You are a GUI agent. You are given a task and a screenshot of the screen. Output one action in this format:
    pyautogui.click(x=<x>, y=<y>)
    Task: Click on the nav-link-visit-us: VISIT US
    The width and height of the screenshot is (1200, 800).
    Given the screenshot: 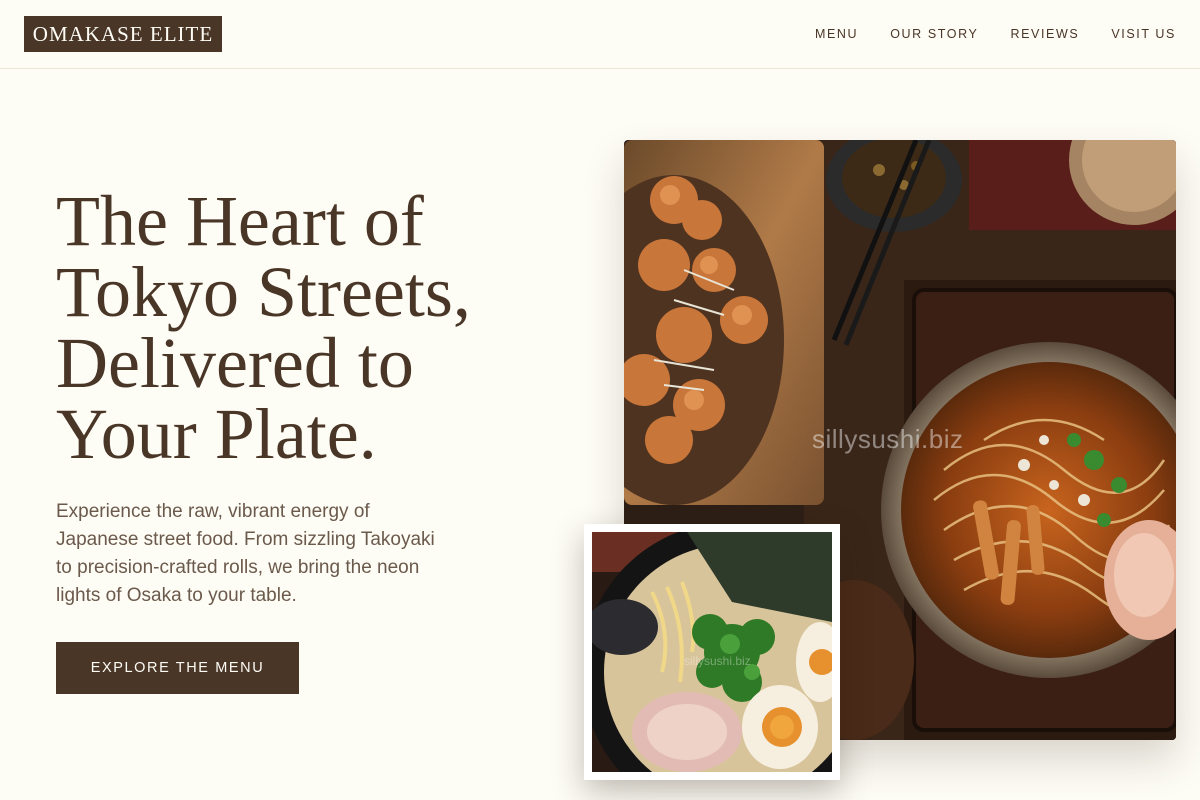 What is the action you would take?
    pyautogui.click(x=1143, y=34)
    